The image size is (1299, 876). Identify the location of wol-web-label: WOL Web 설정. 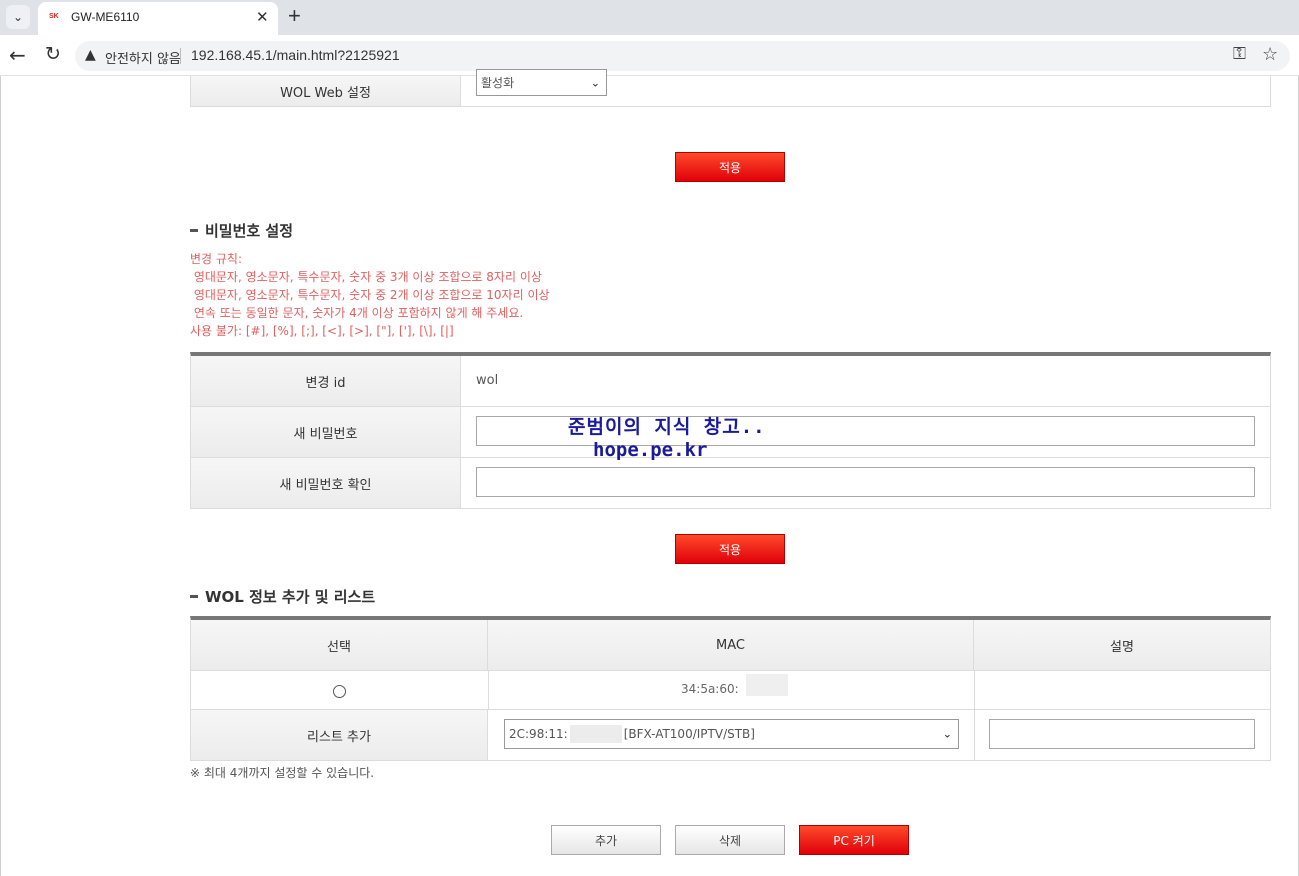
(326, 91).